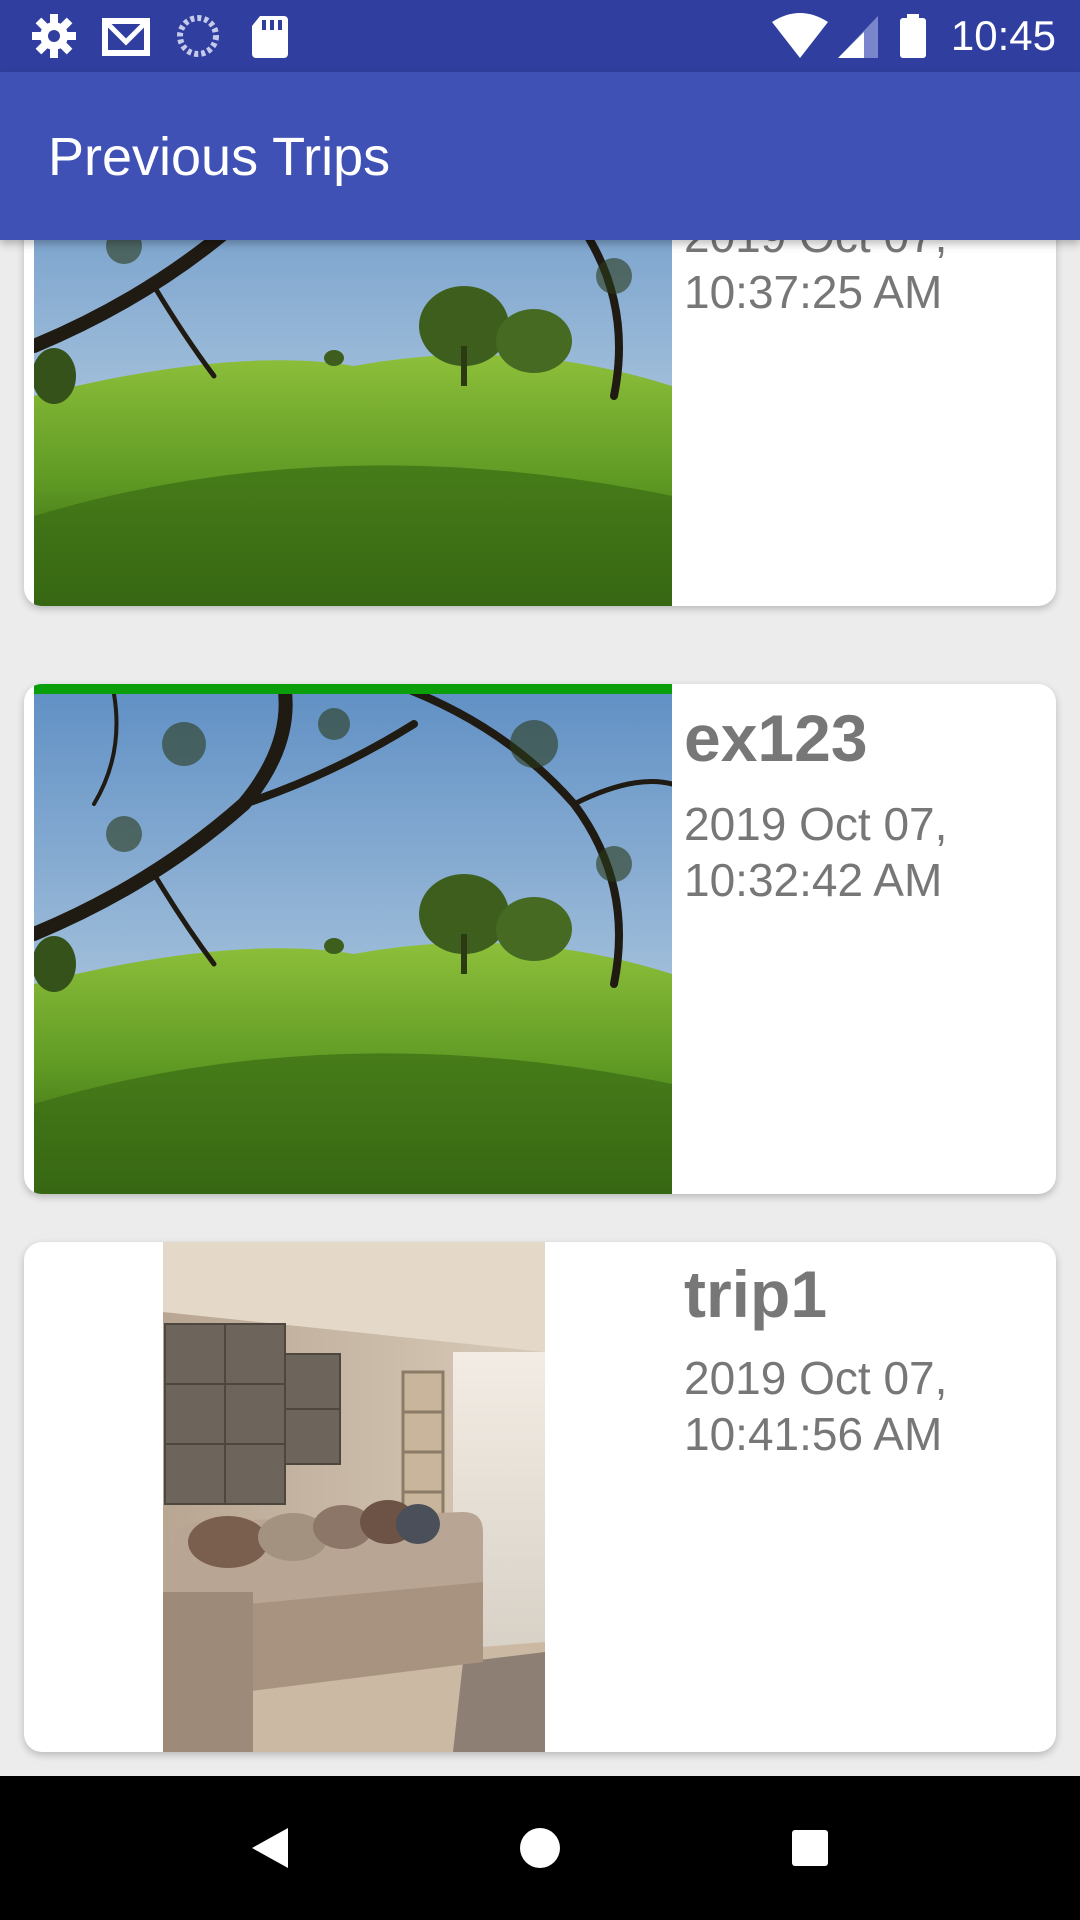 The width and height of the screenshot is (1080, 1920). I want to click on trip-date: 2019 Oct 07, 10:41:56 AM, so click(815, 1406).